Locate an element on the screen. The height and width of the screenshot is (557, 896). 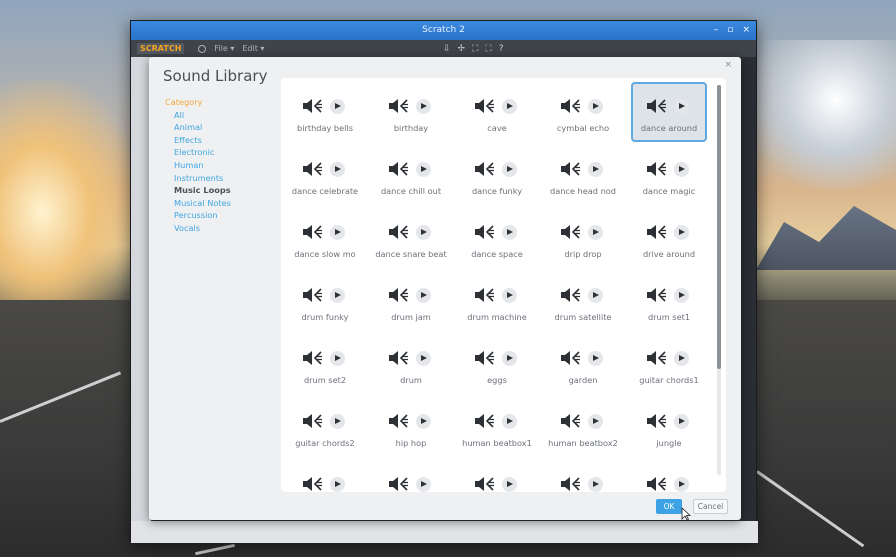
category-vocals: Vocals is located at coordinates (220, 228).